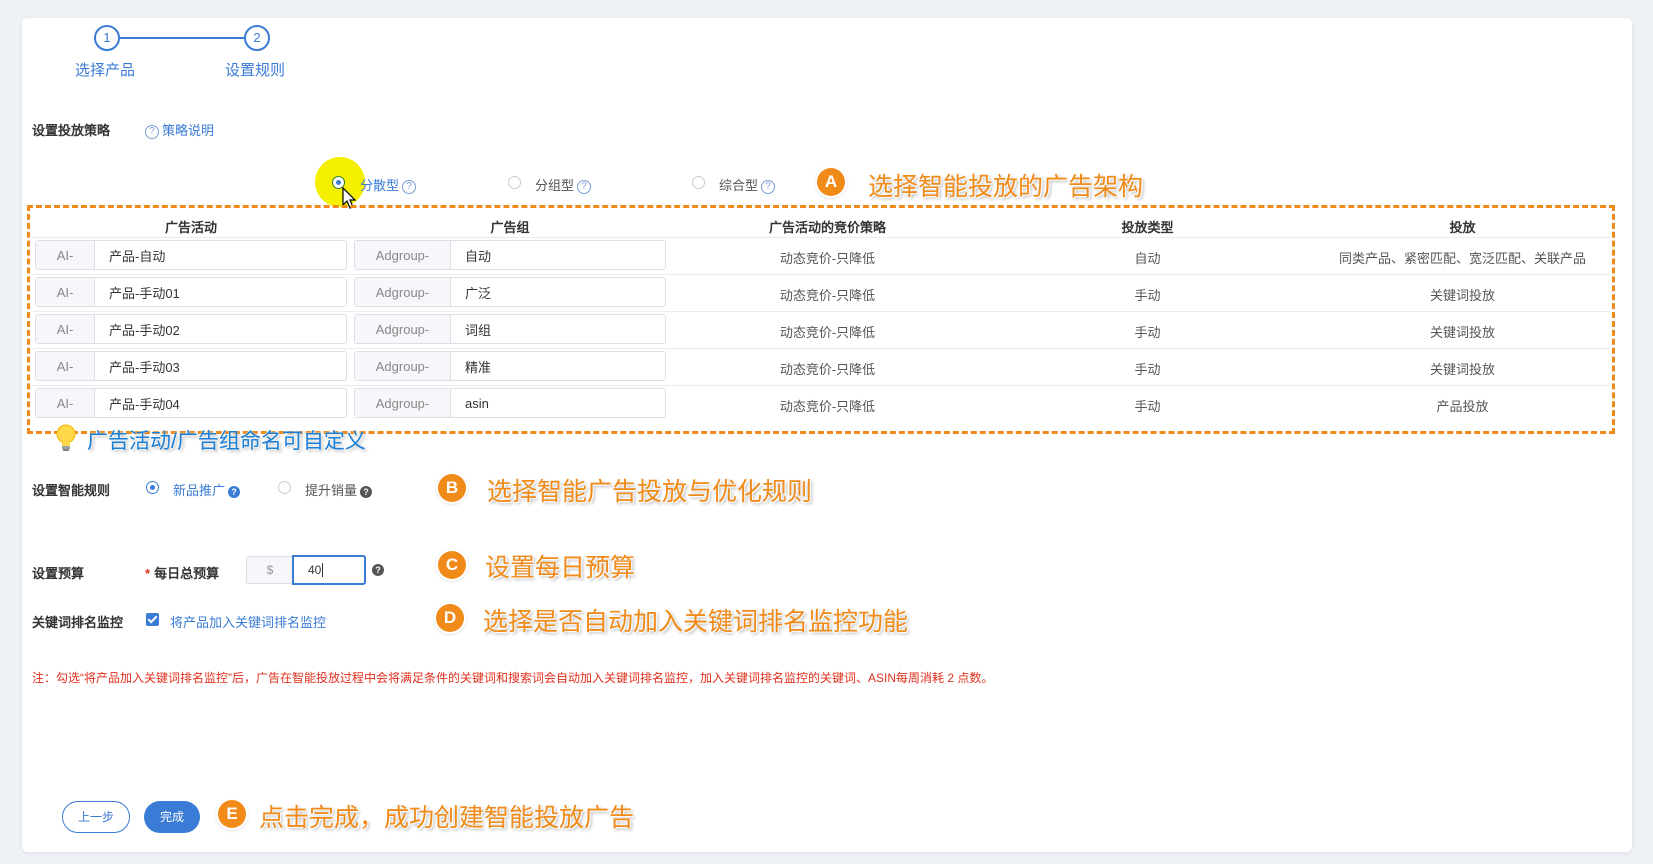  I want to click on callout-text-e: 点击完成，成功创建智能投放广告, so click(447, 818).